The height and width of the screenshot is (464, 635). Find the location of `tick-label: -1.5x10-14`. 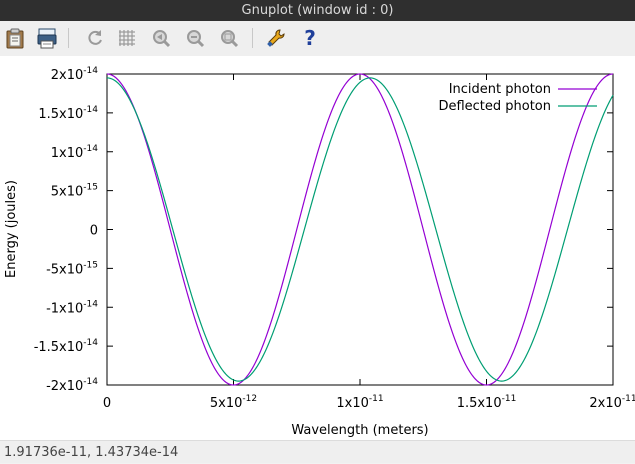

tick-label: -1.5x10-14 is located at coordinates (66, 346).